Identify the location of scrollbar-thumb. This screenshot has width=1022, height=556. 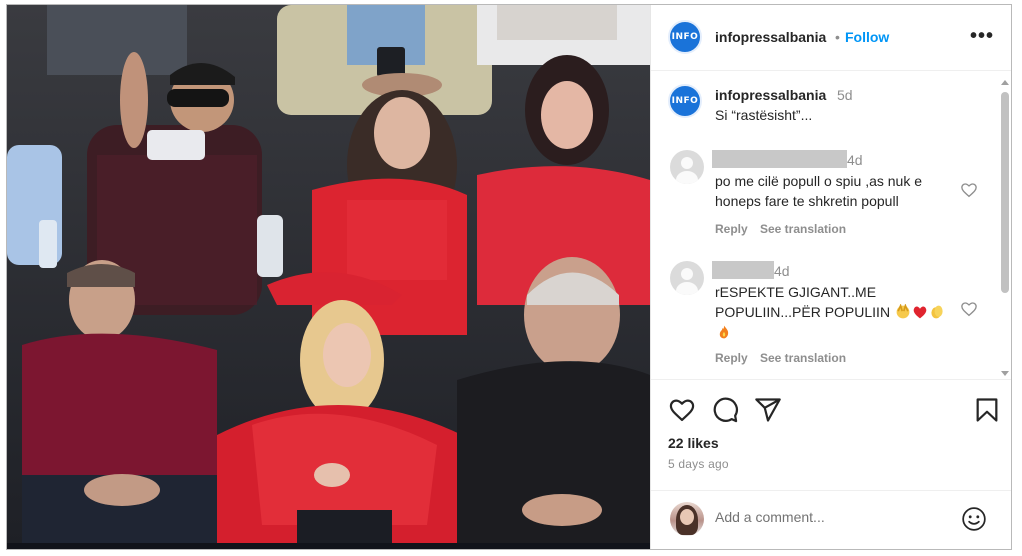
(1005, 192).